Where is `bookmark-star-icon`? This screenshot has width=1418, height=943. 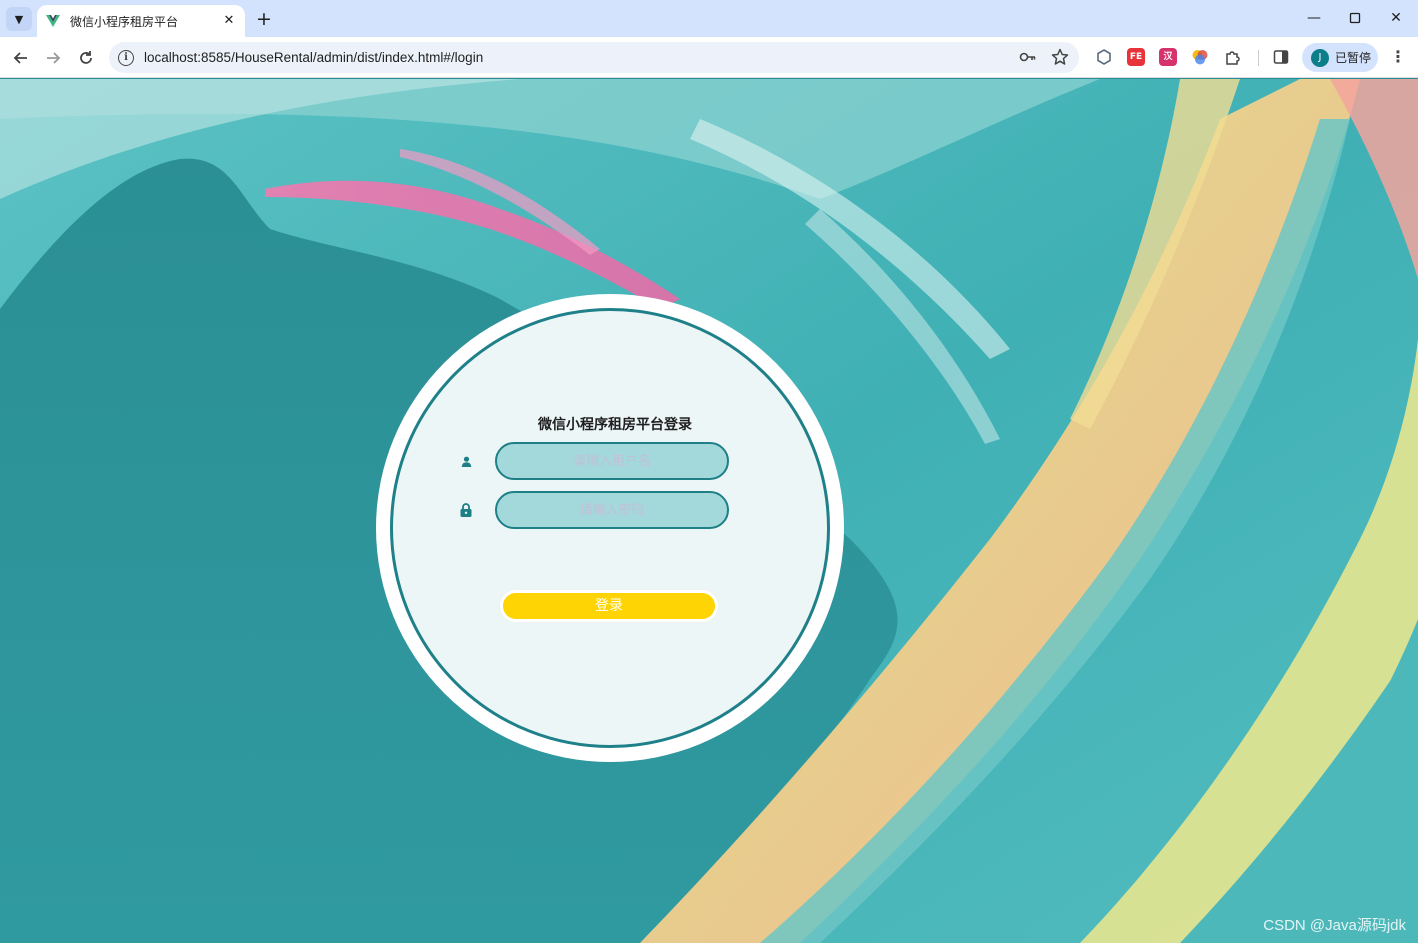
bookmark-star-icon is located at coordinates (1060, 57).